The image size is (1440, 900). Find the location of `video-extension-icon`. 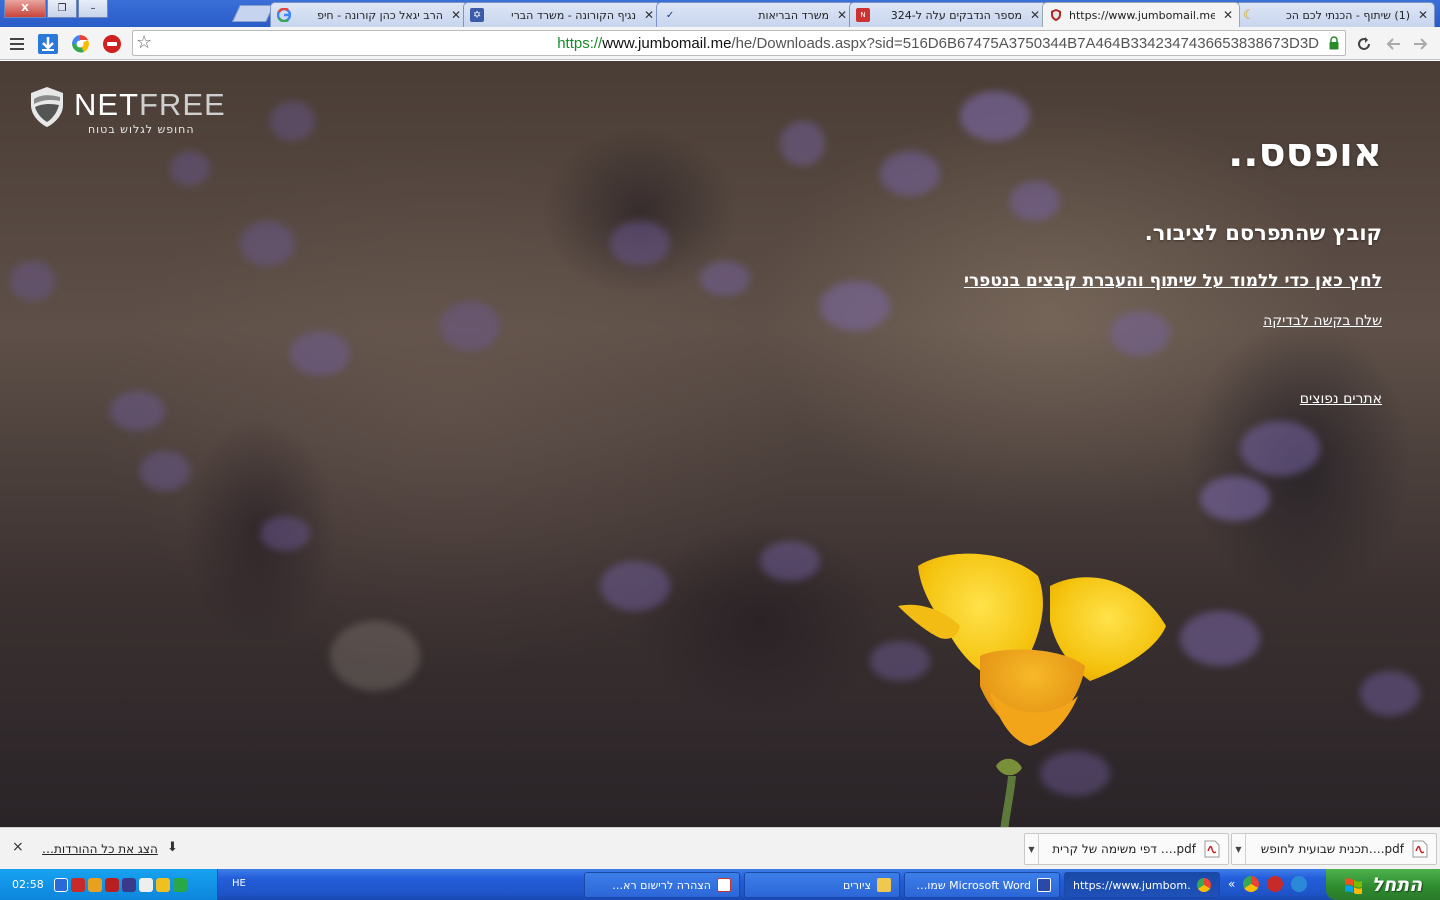

video-extension-icon is located at coordinates (112, 44).